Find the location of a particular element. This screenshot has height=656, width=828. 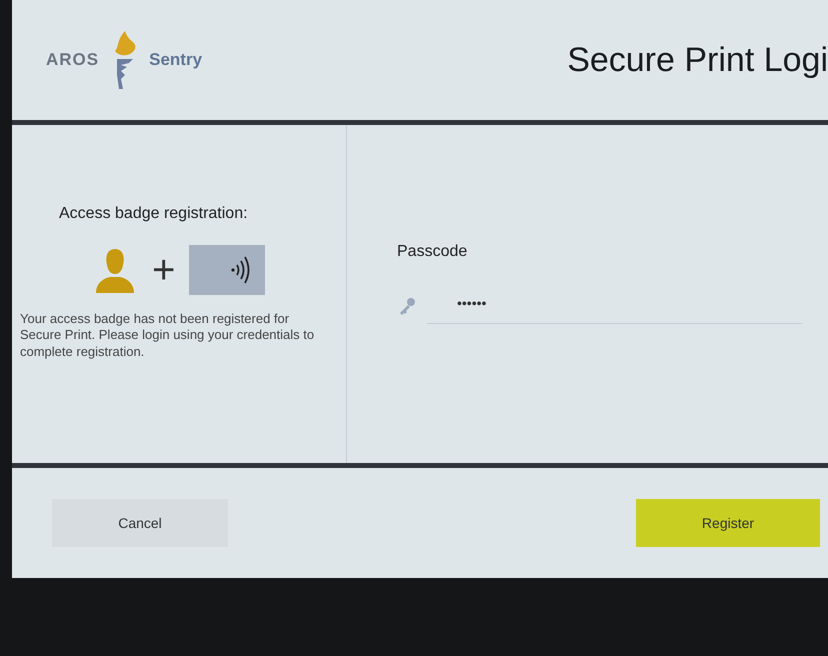

logo-text: Sentry is located at coordinates (175, 60).